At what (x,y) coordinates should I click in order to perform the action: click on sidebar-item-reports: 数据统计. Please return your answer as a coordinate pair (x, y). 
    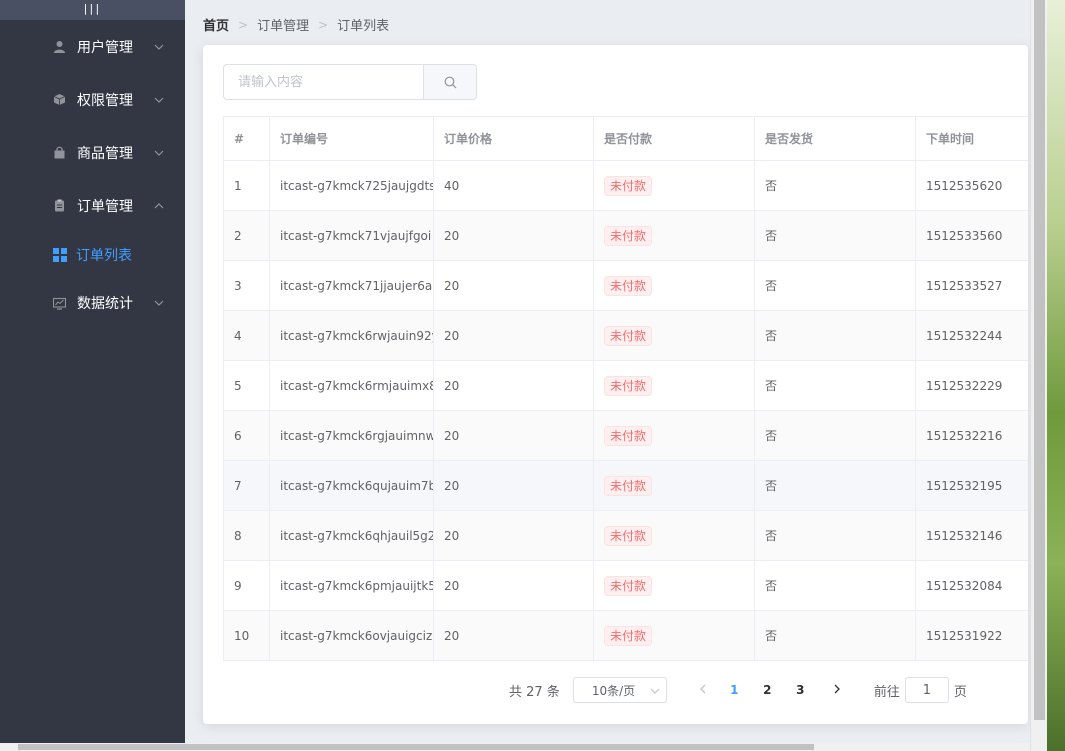
    Looking at the image, I should click on (92, 303).